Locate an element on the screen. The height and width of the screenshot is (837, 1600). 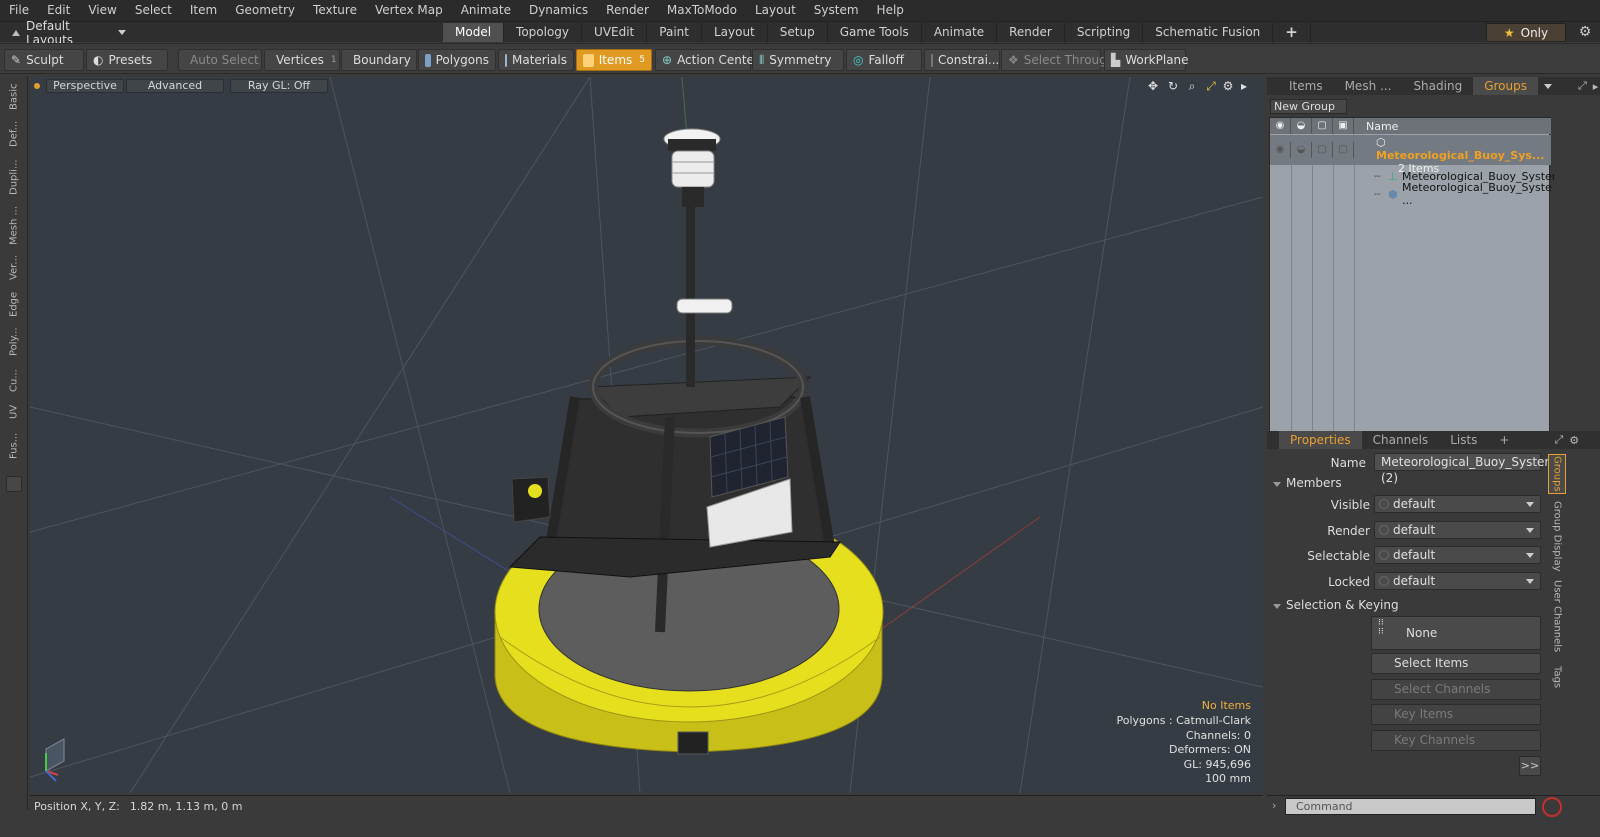
menu-dynamics: Dynamics is located at coordinates (558, 10).